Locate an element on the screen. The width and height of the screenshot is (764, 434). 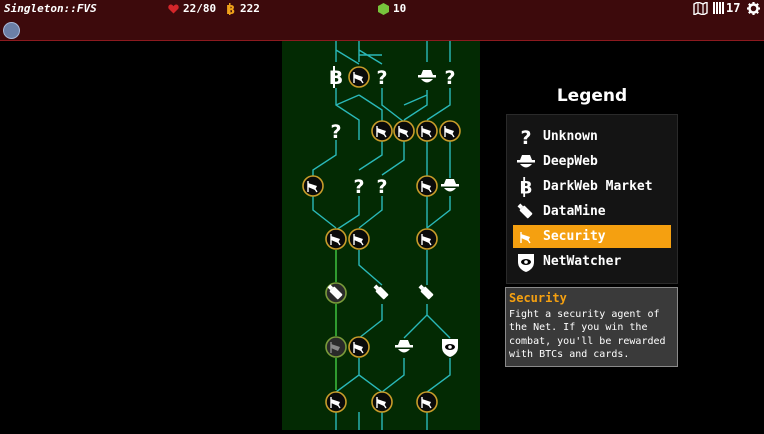
legend-item-label: NetWatcher is located at coordinates (582, 261).